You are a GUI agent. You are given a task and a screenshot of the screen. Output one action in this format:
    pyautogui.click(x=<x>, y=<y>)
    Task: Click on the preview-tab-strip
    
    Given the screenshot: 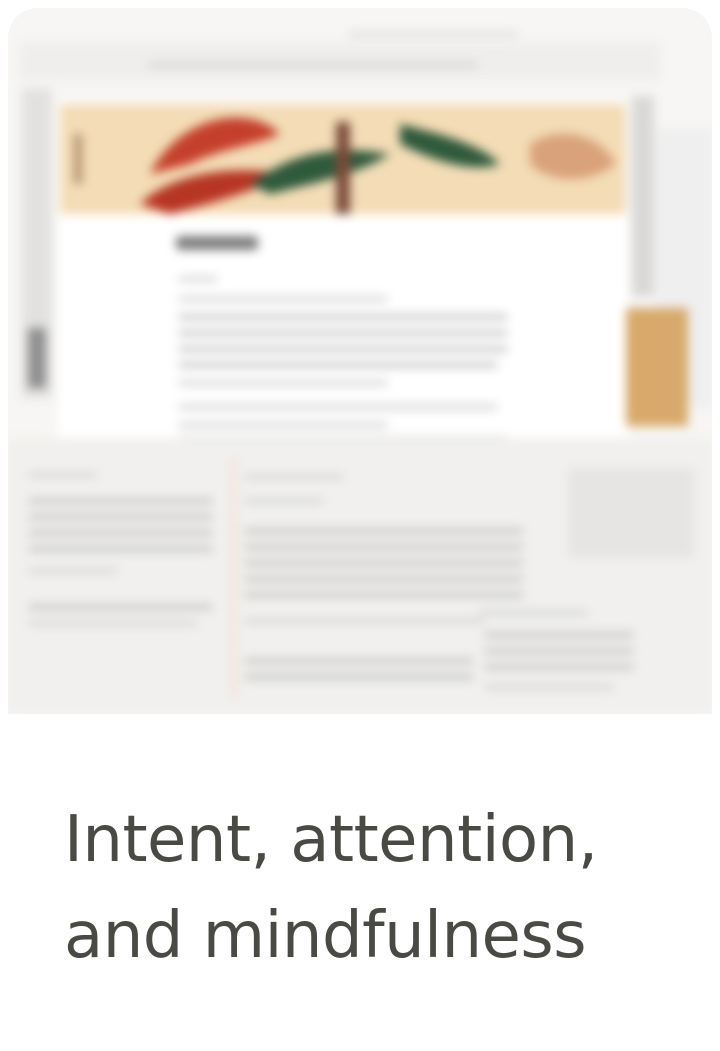 What is the action you would take?
    pyautogui.click(x=433, y=34)
    